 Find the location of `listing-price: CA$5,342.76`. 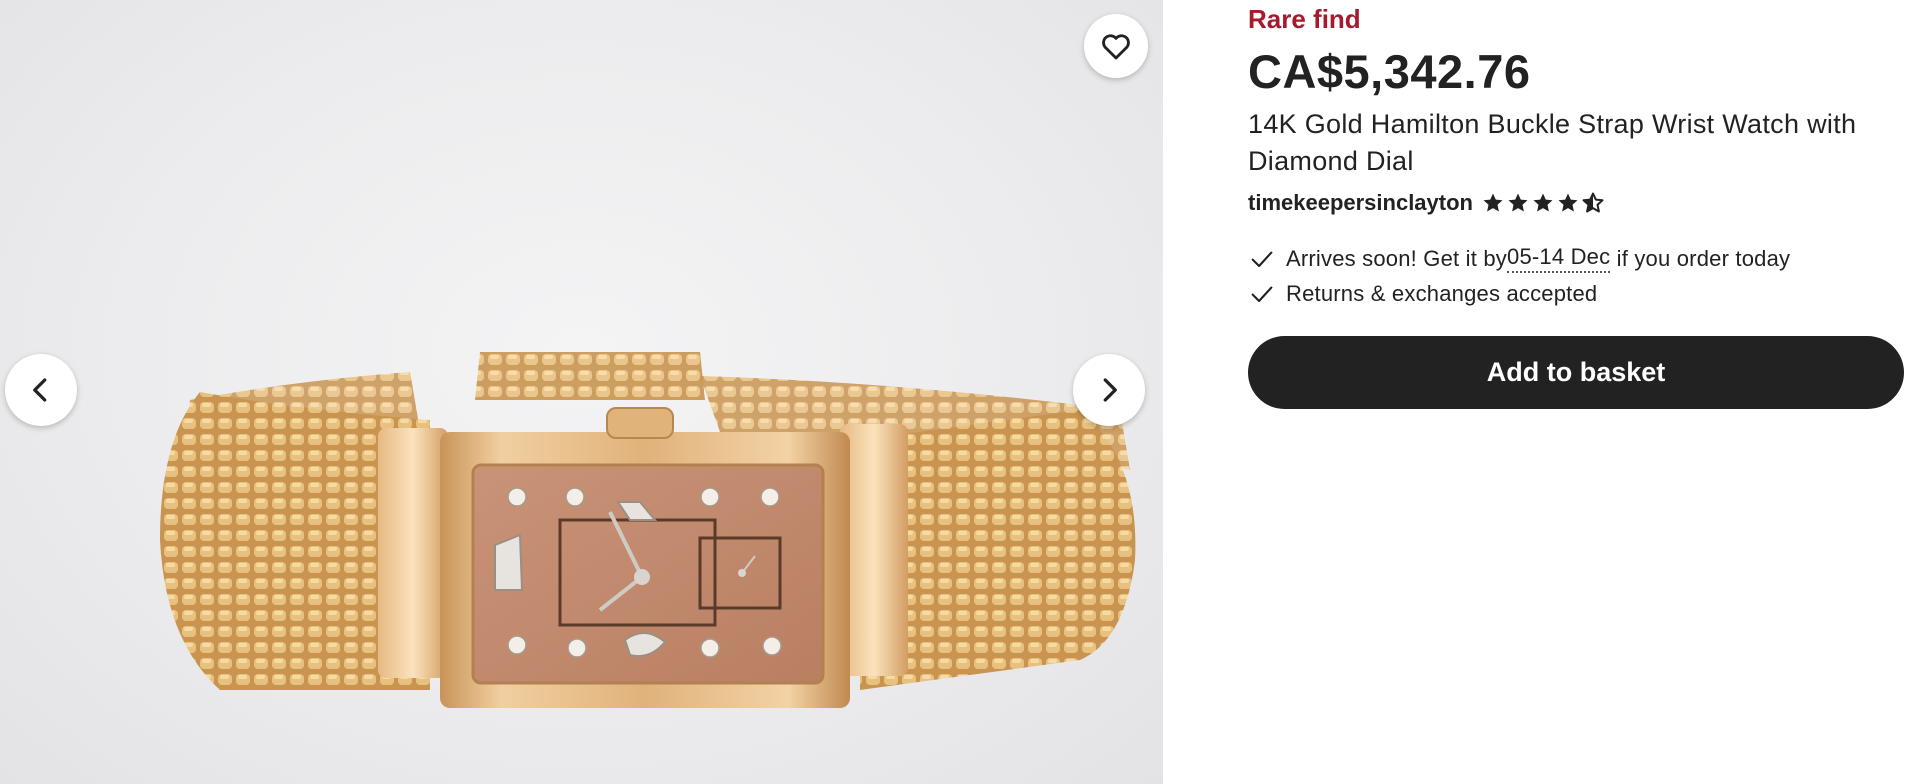

listing-price: CA$5,342.76 is located at coordinates (1389, 71).